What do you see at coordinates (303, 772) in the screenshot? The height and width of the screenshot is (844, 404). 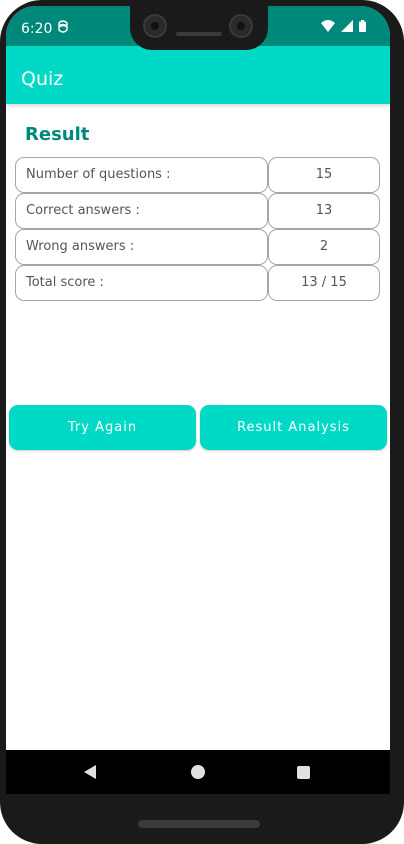 I see `recents-icon` at bounding box center [303, 772].